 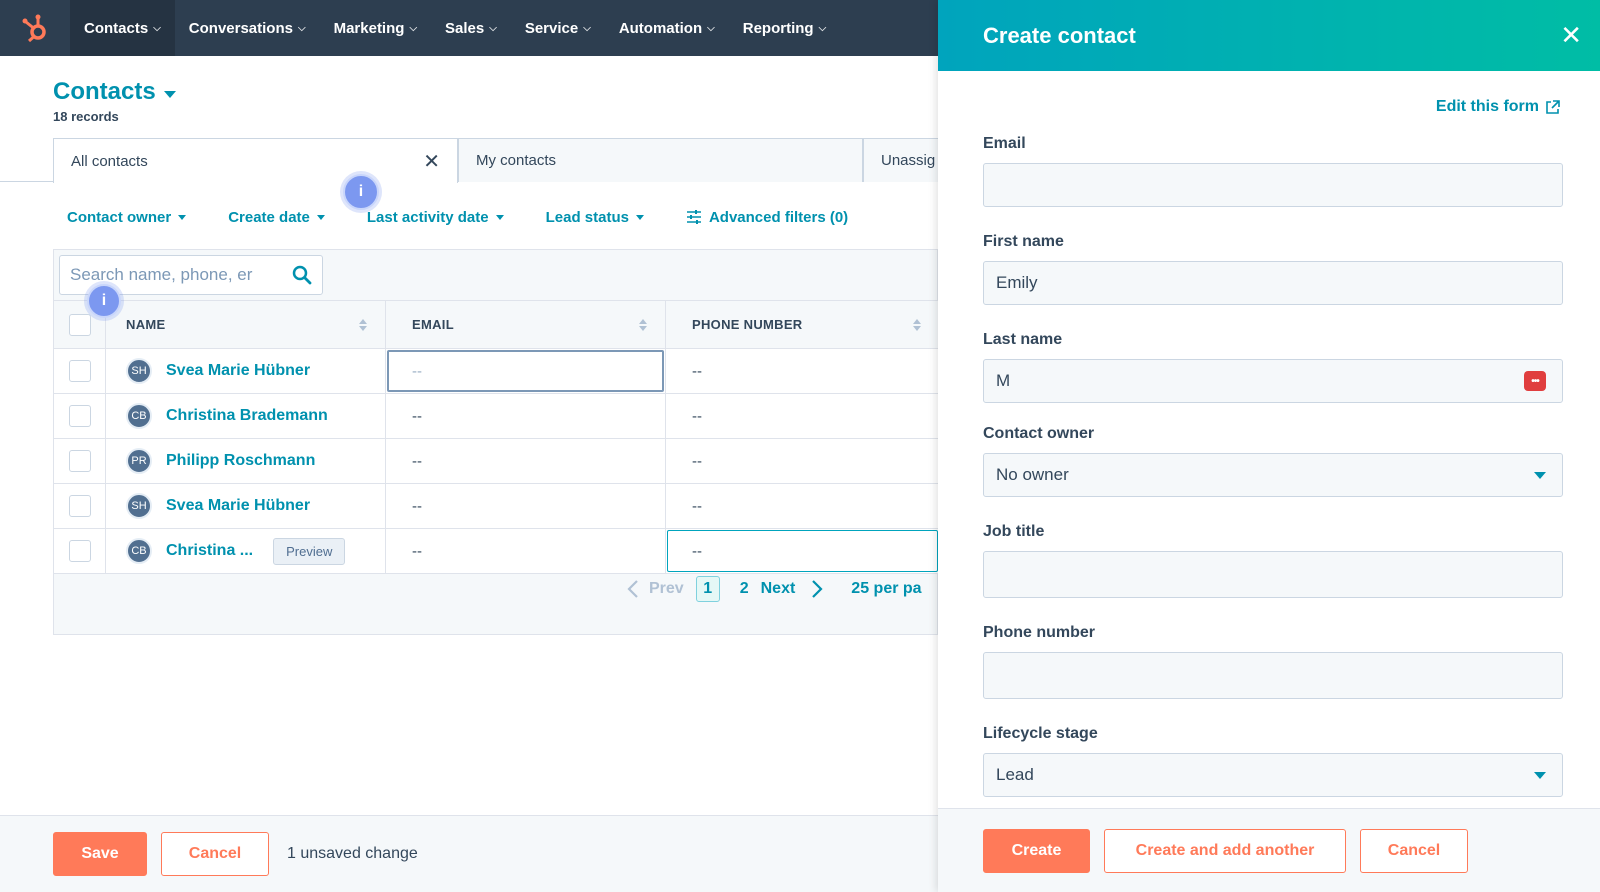 I want to click on column-label: EMAIL, so click(x=433, y=324).